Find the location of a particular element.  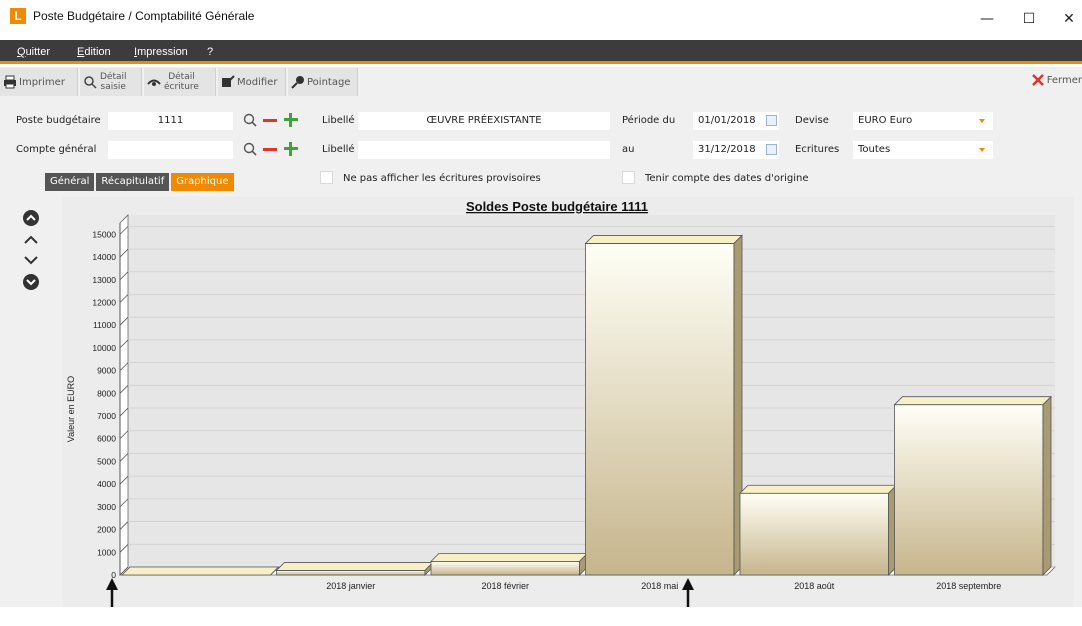

modifier-label: Modifier is located at coordinates (257, 82).